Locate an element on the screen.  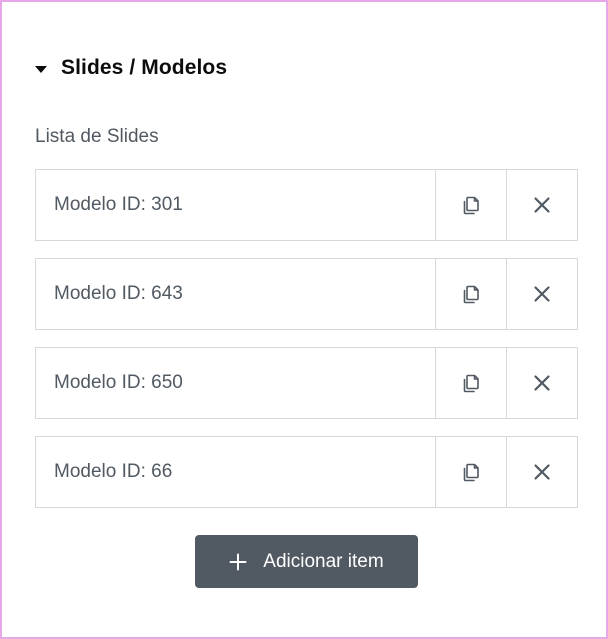
caret-down-icon is located at coordinates (41, 69).